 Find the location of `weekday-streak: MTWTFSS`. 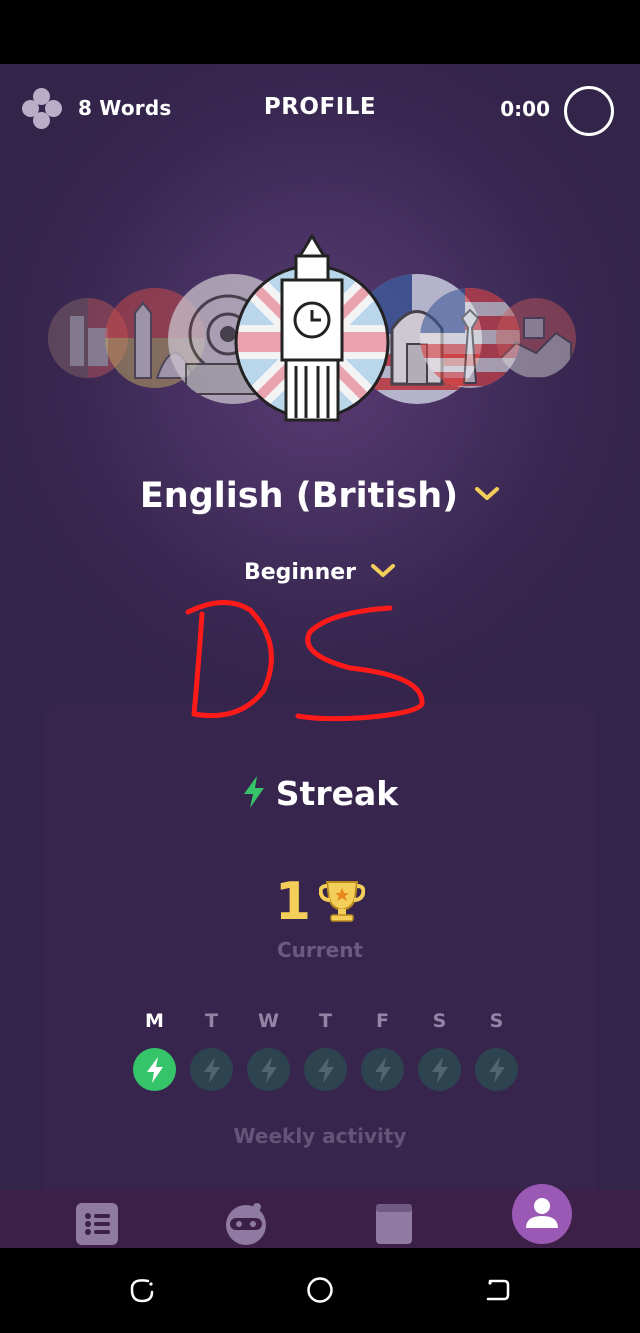

weekday-streak: MTWTFSS is located at coordinates (326, 1050).